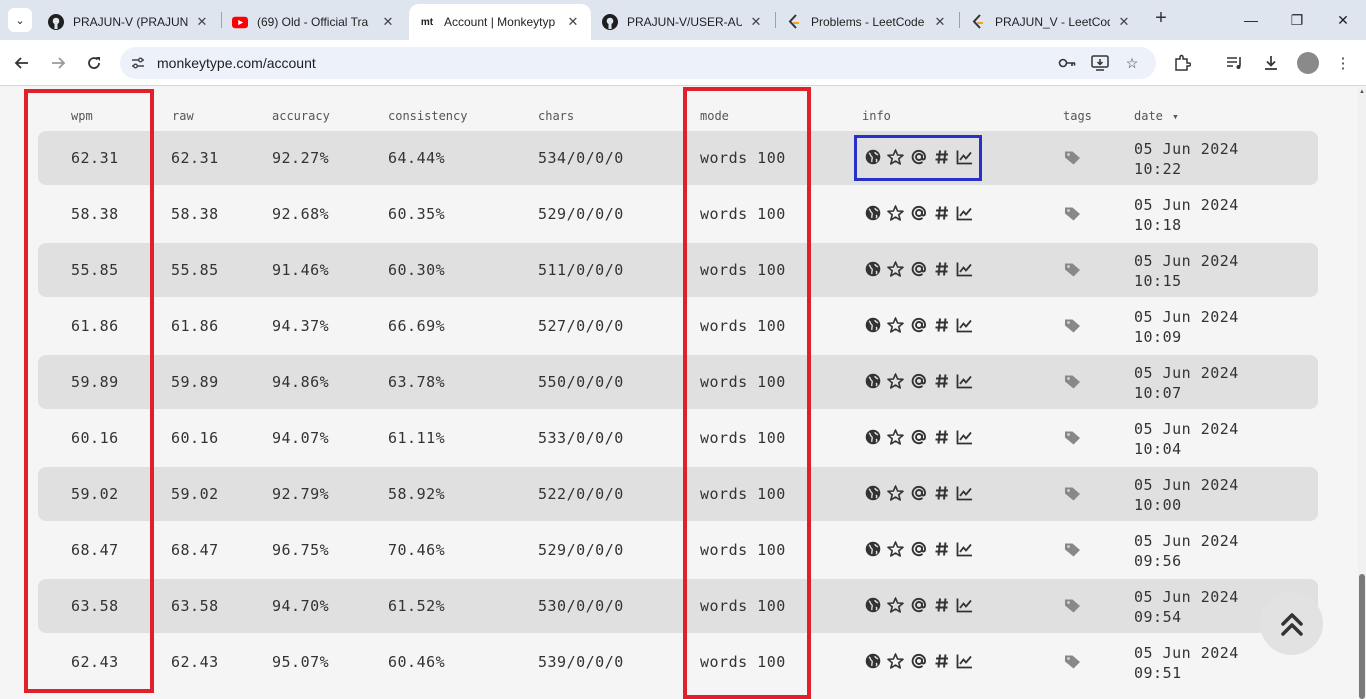  Describe the element at coordinates (1235, 63) in the screenshot. I see `media-control-icon` at that location.